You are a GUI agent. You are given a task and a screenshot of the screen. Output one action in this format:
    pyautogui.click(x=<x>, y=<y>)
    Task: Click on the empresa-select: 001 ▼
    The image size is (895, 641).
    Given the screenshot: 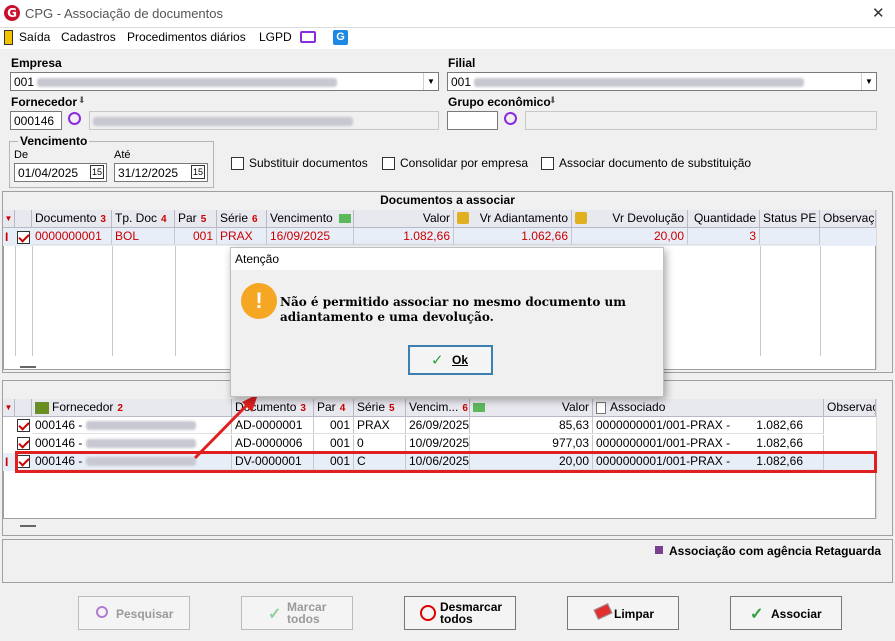 What is the action you would take?
    pyautogui.click(x=224, y=81)
    